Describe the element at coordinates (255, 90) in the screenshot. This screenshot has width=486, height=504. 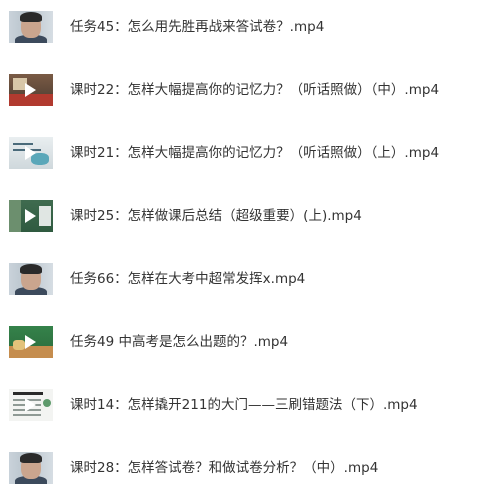
I see `file-name: 课时22：怎样大幅提高你的记忆力？（听话照做）（中）.mp4` at that location.